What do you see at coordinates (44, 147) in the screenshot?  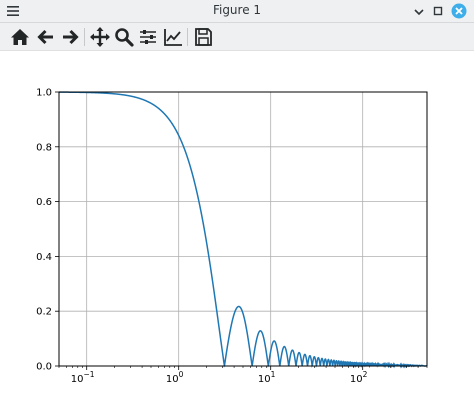 I see `y-tick-label: 0.8` at bounding box center [44, 147].